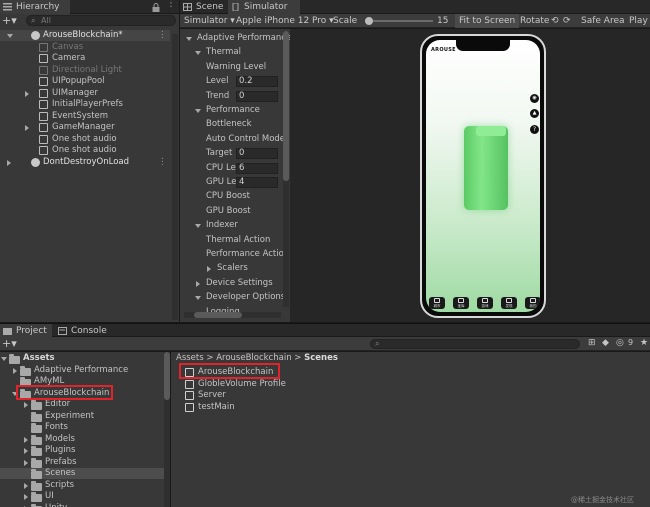 The height and width of the screenshot is (507, 650). I want to click on settings-row: Thermal, so click(231, 52).